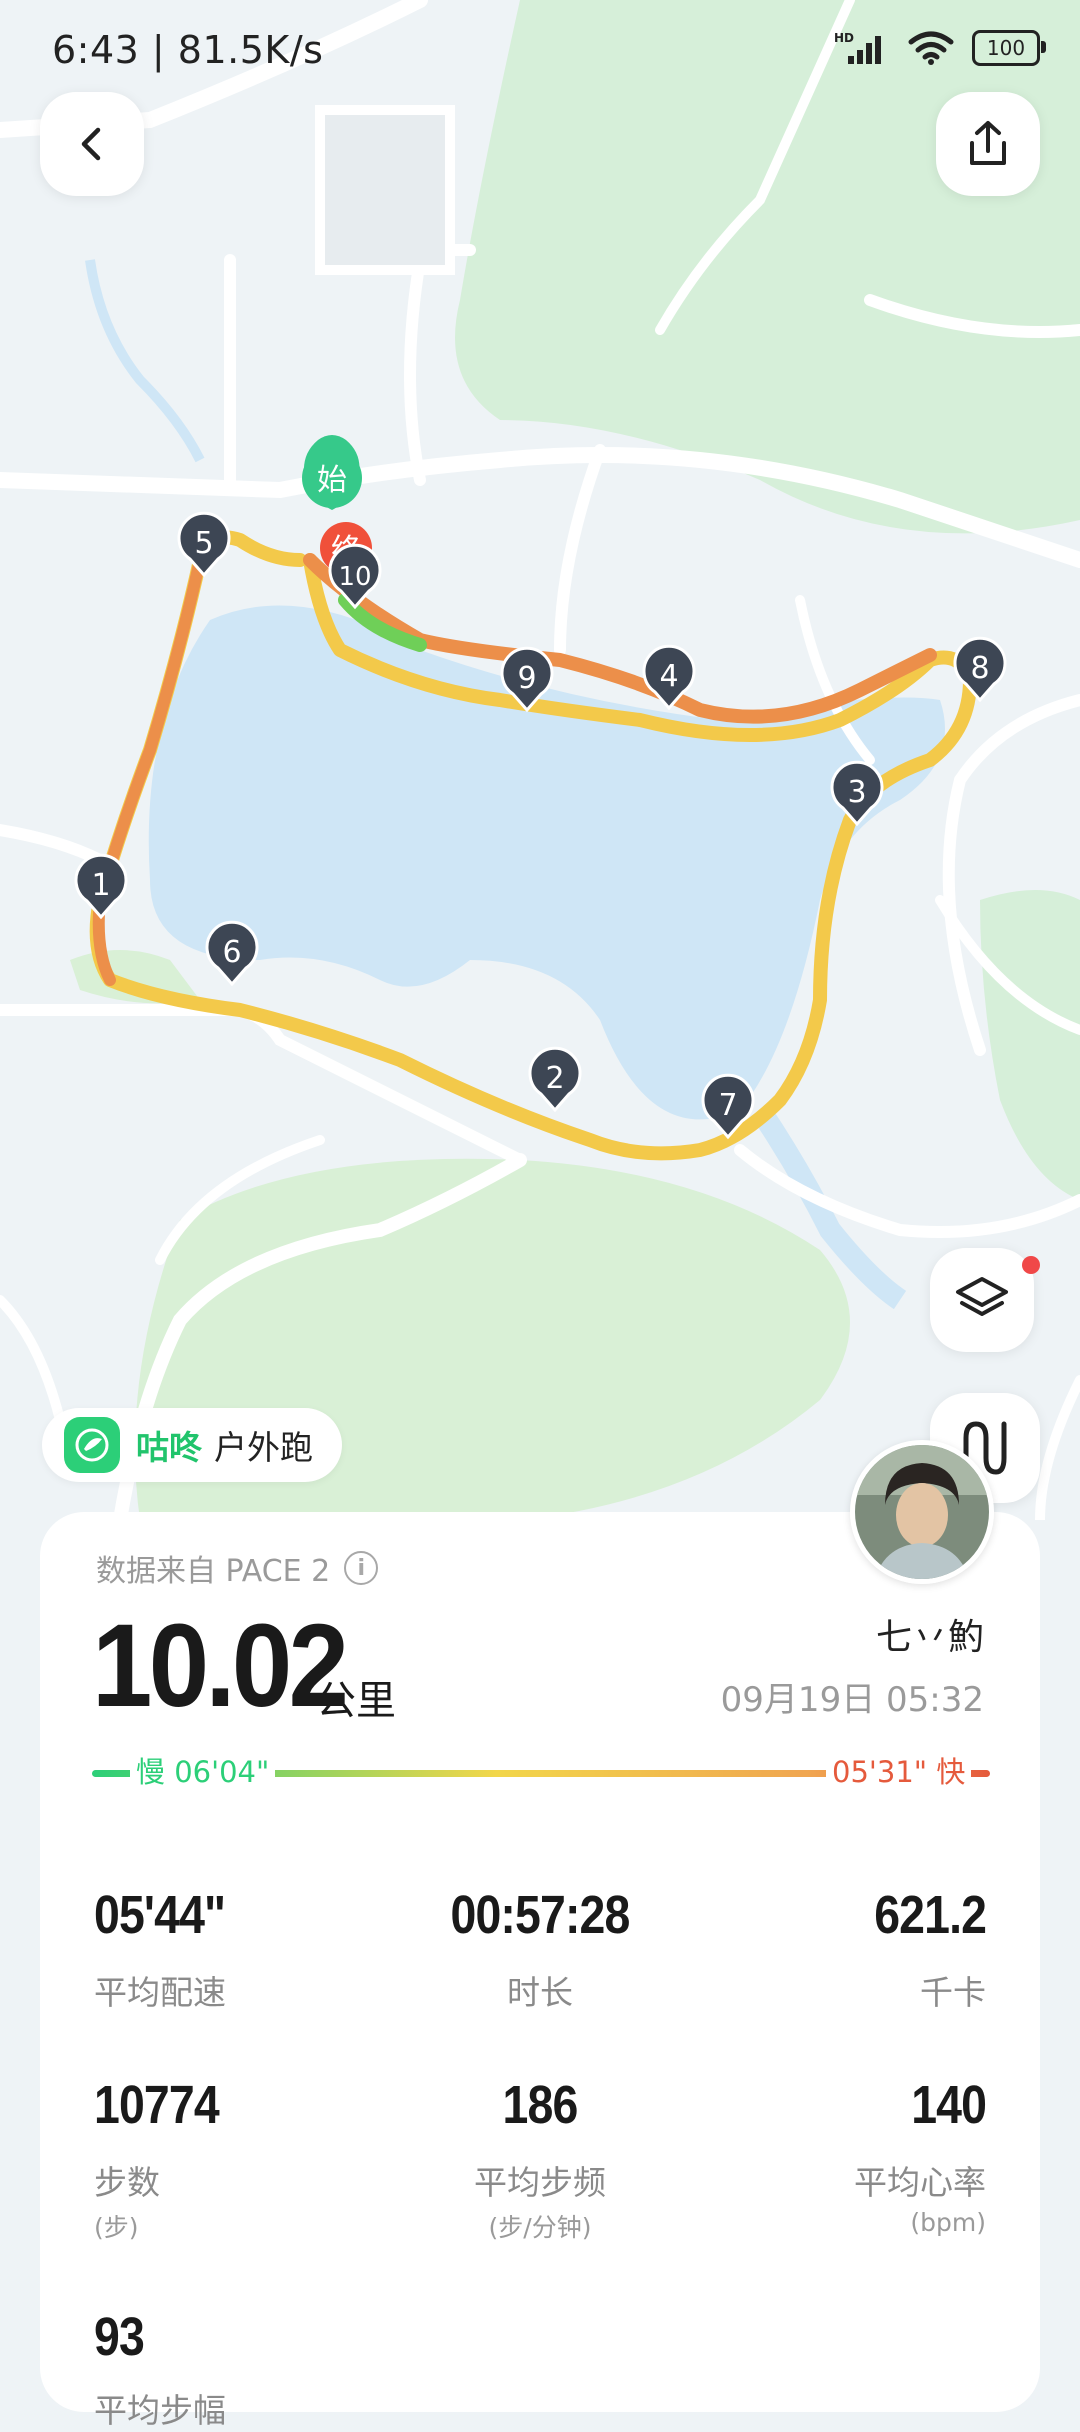  What do you see at coordinates (554, 1078) in the screenshot?
I see `km-marker-label: 2` at bounding box center [554, 1078].